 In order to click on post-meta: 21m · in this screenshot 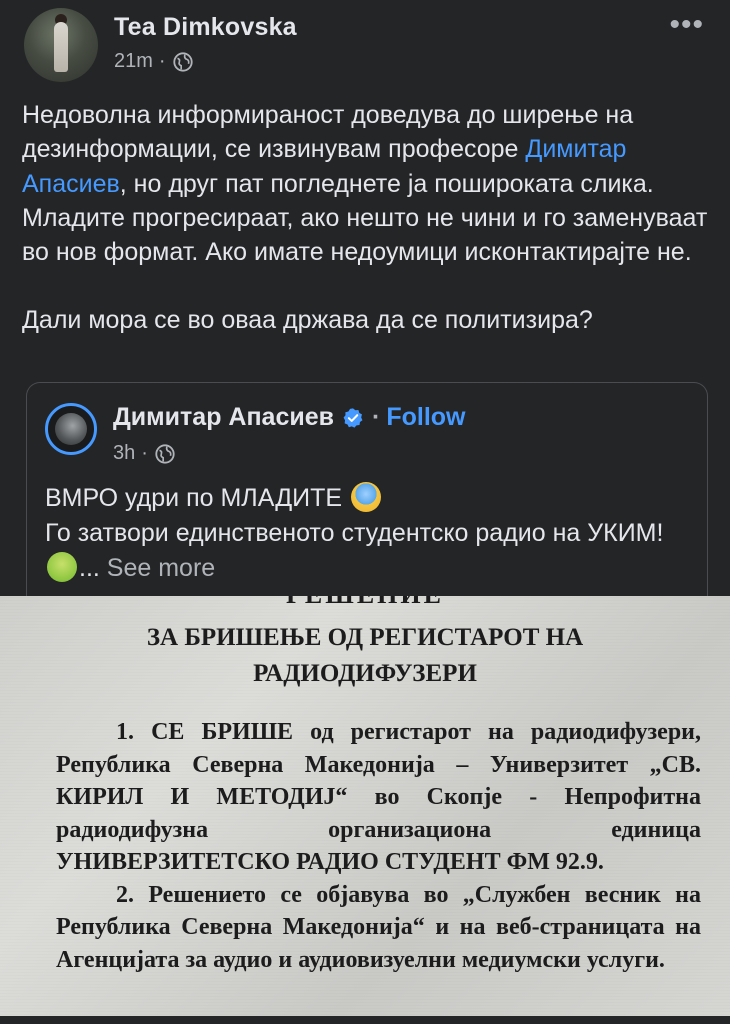, I will do `click(205, 61)`.